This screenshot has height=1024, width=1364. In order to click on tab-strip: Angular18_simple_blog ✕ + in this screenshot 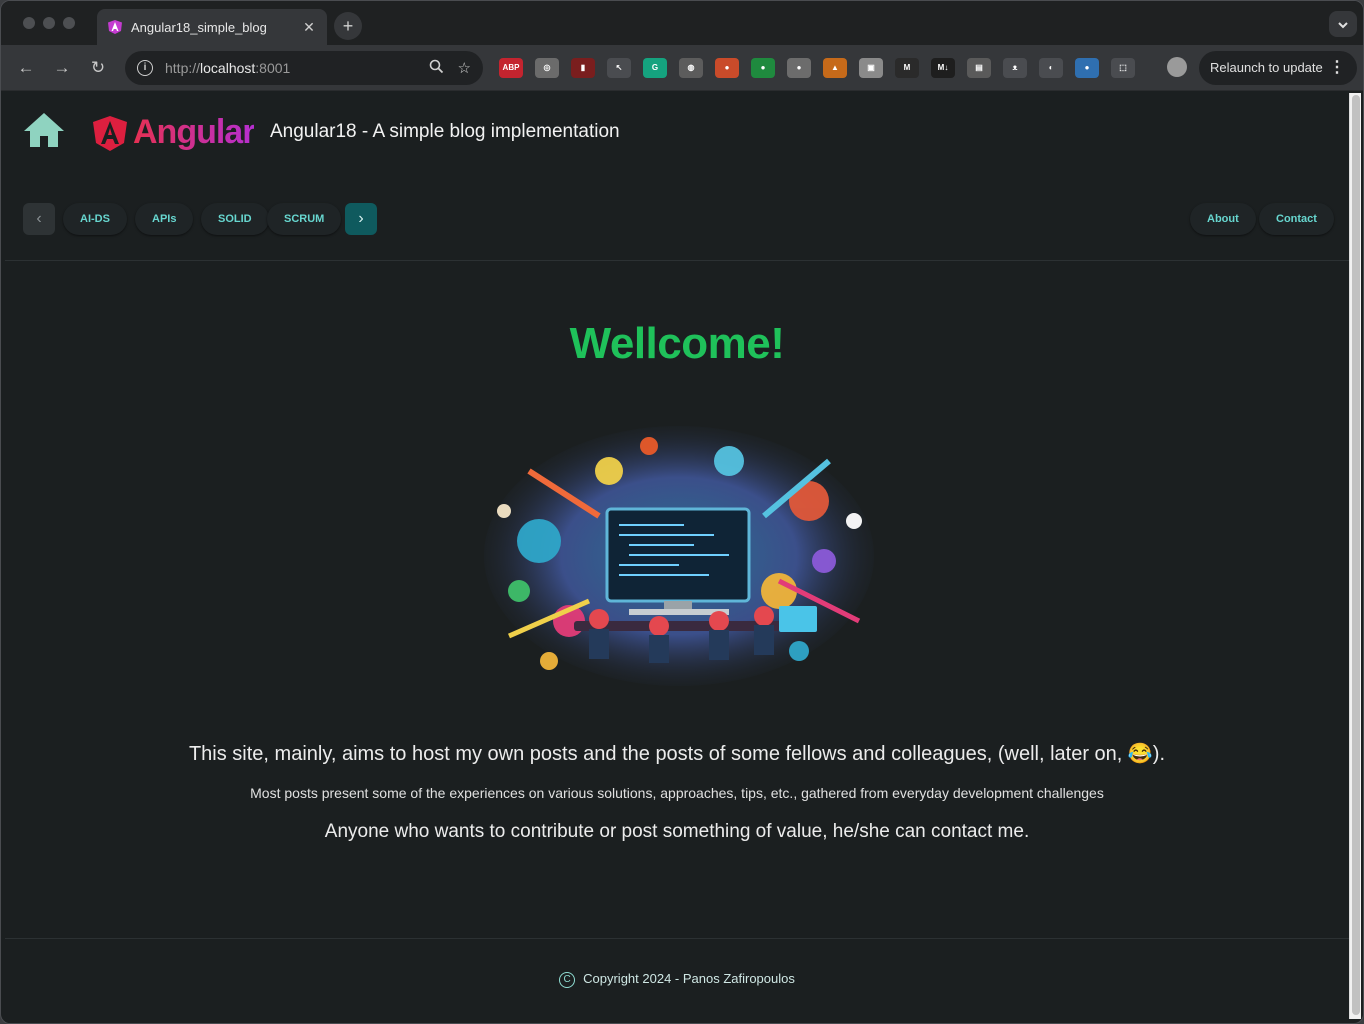, I will do `click(682, 23)`.